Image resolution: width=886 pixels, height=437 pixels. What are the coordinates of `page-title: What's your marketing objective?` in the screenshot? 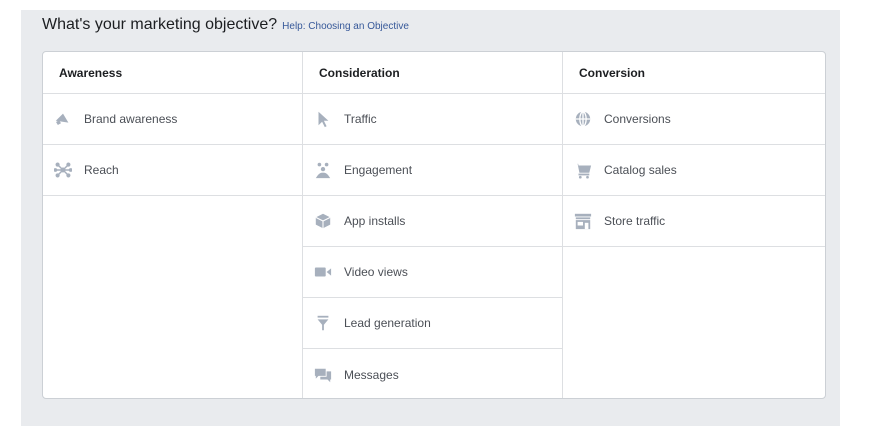 It's located at (160, 24).